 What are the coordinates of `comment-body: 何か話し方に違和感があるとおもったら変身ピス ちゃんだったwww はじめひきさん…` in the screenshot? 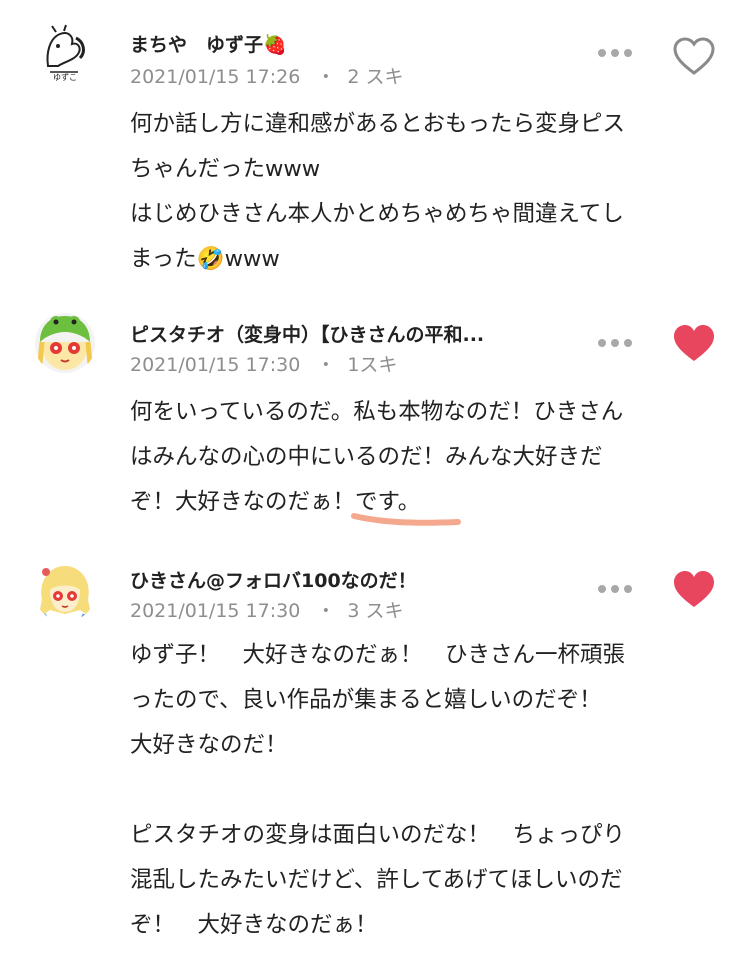 It's located at (378, 191).